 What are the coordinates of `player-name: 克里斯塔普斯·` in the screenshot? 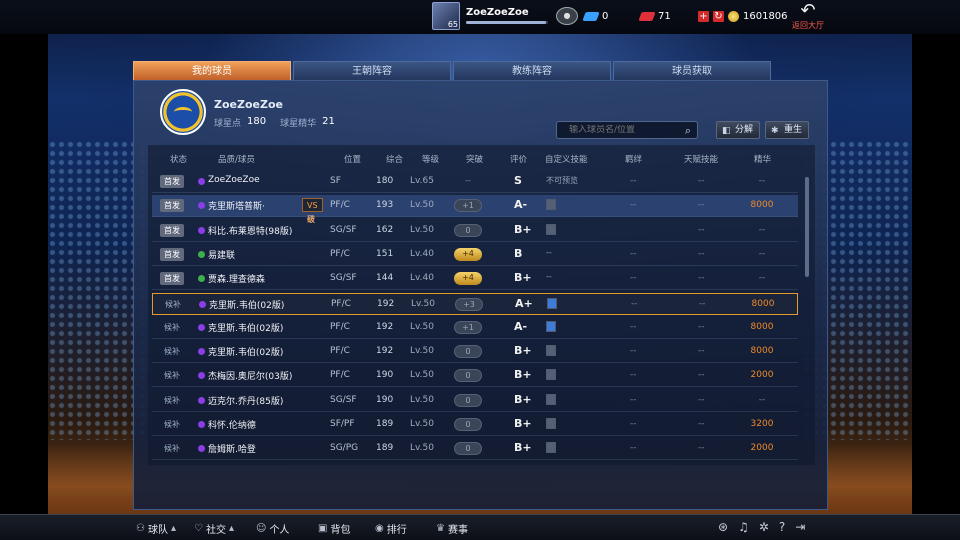 It's located at (236, 205).